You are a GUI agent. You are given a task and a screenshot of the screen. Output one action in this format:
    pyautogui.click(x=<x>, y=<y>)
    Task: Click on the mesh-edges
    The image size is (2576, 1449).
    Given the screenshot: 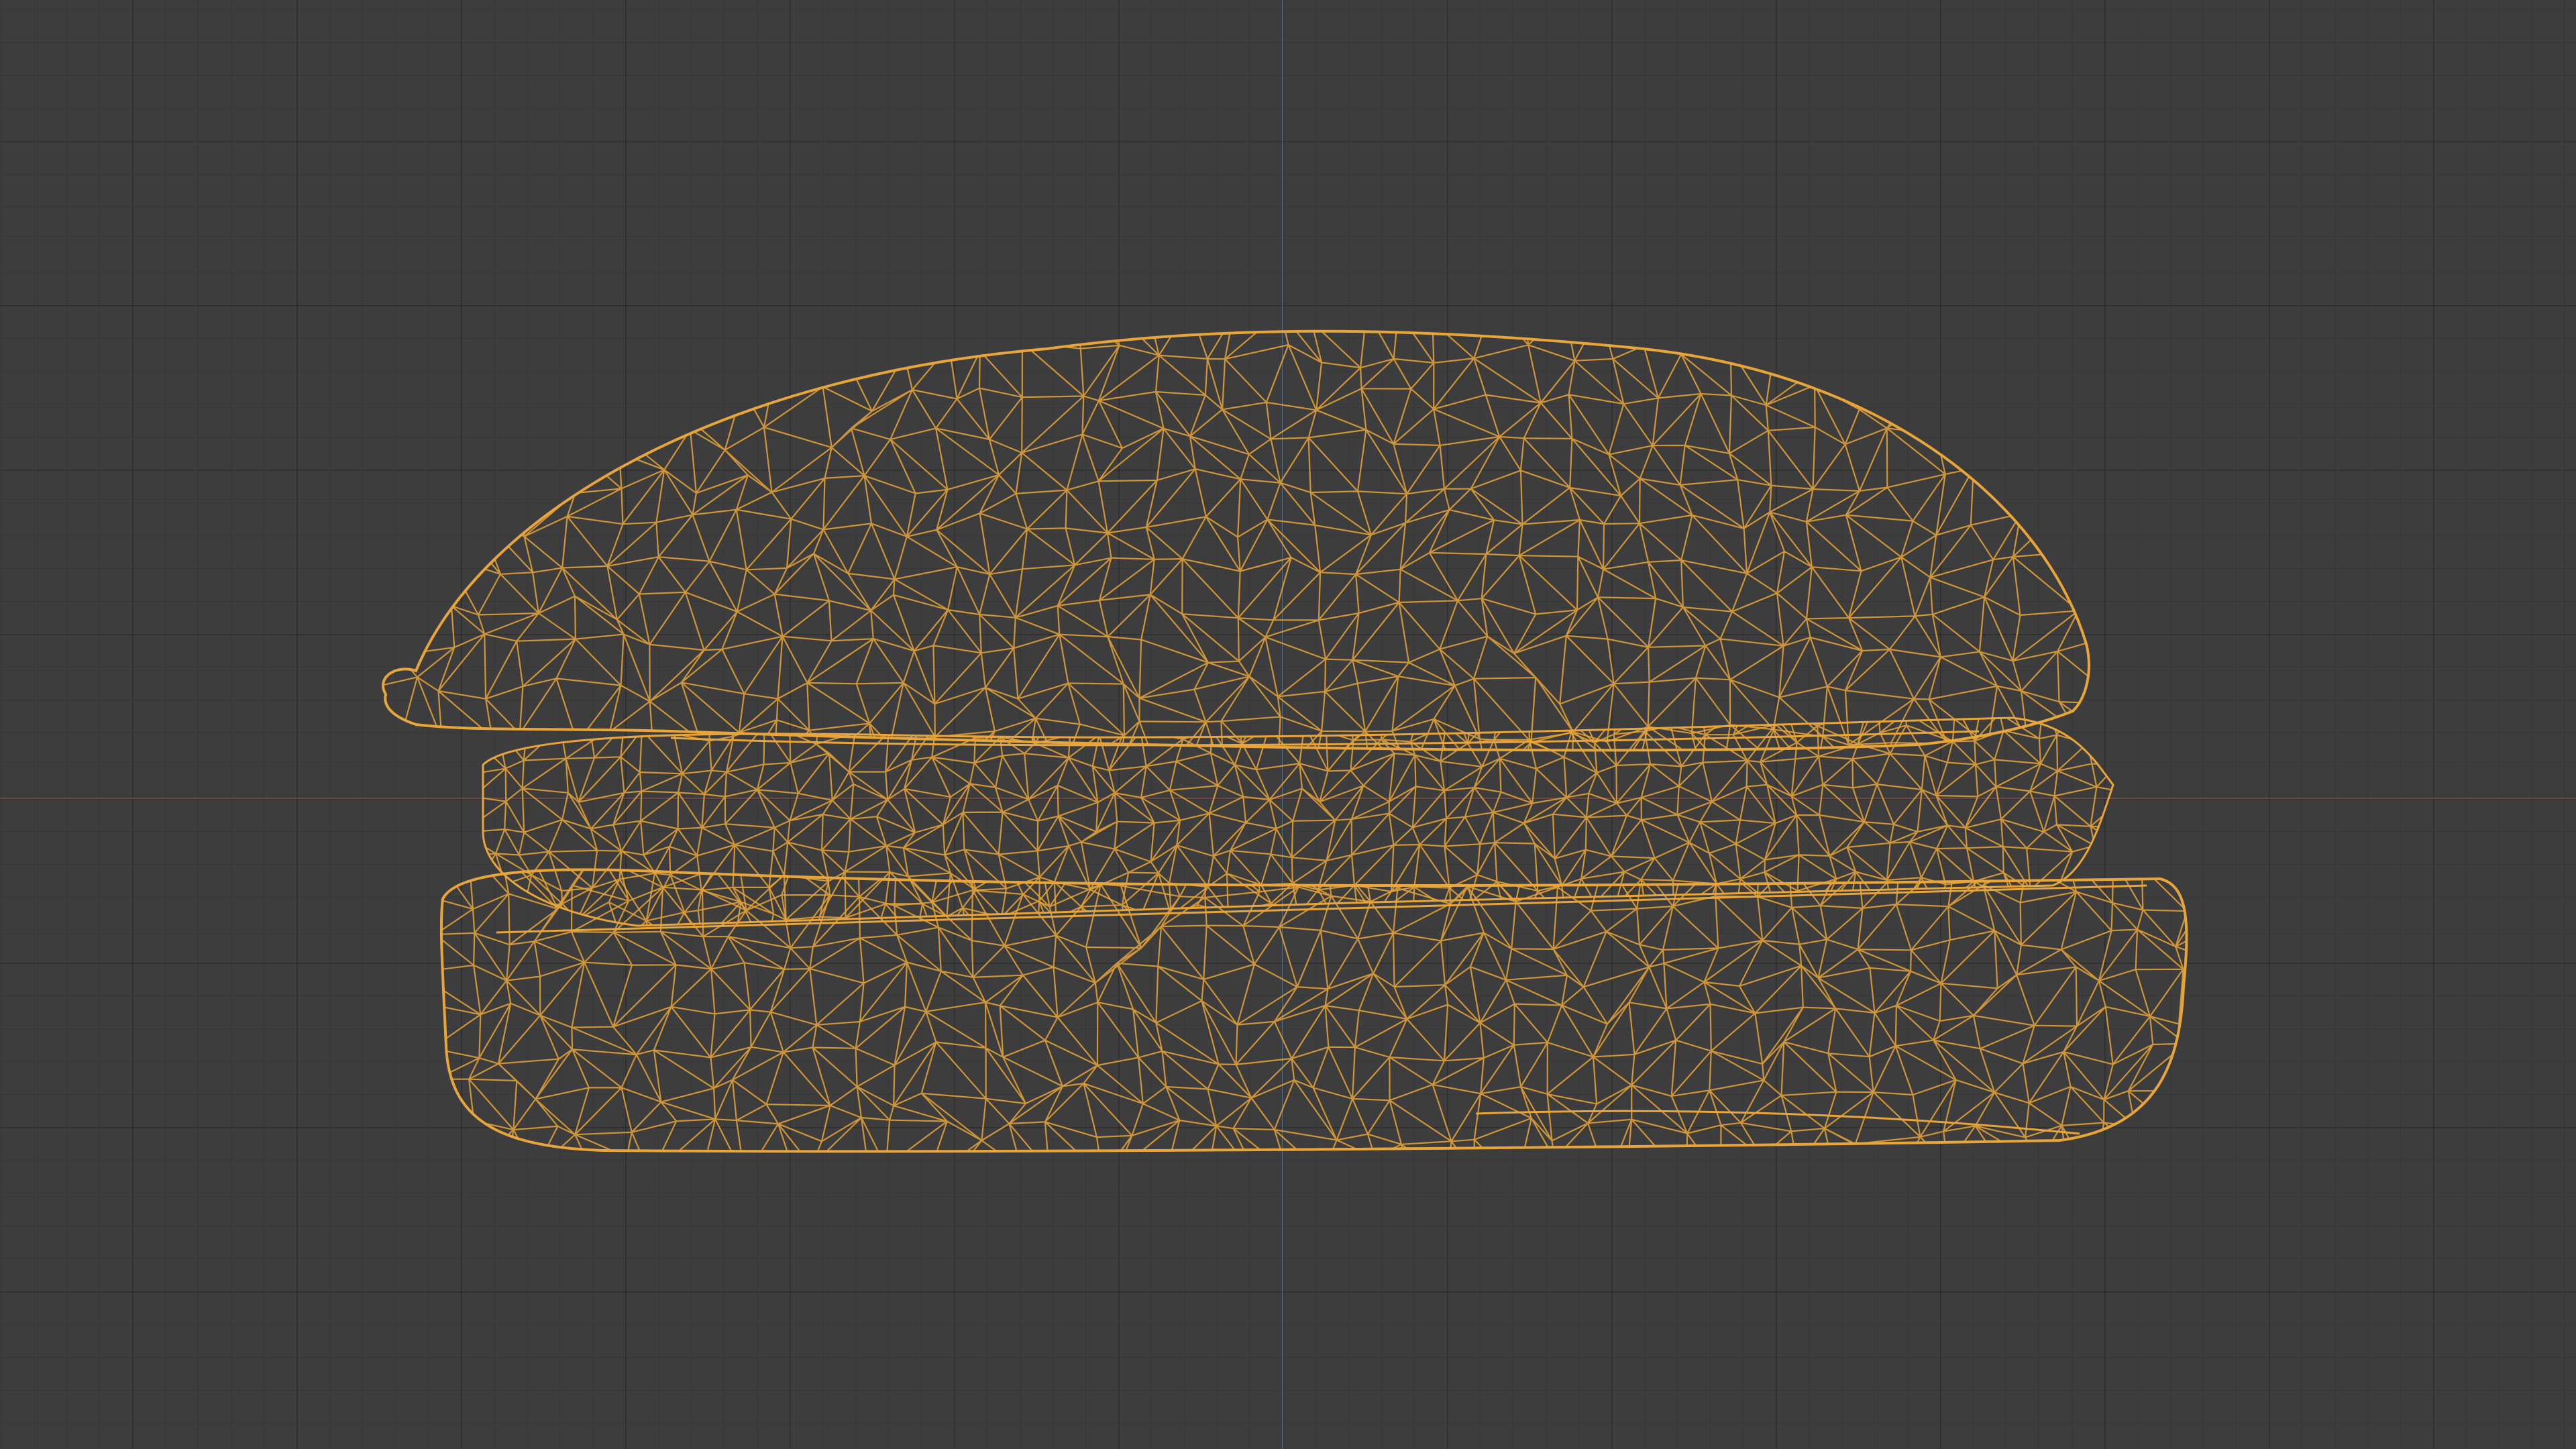 What is the action you would take?
    pyautogui.click(x=1314, y=1010)
    